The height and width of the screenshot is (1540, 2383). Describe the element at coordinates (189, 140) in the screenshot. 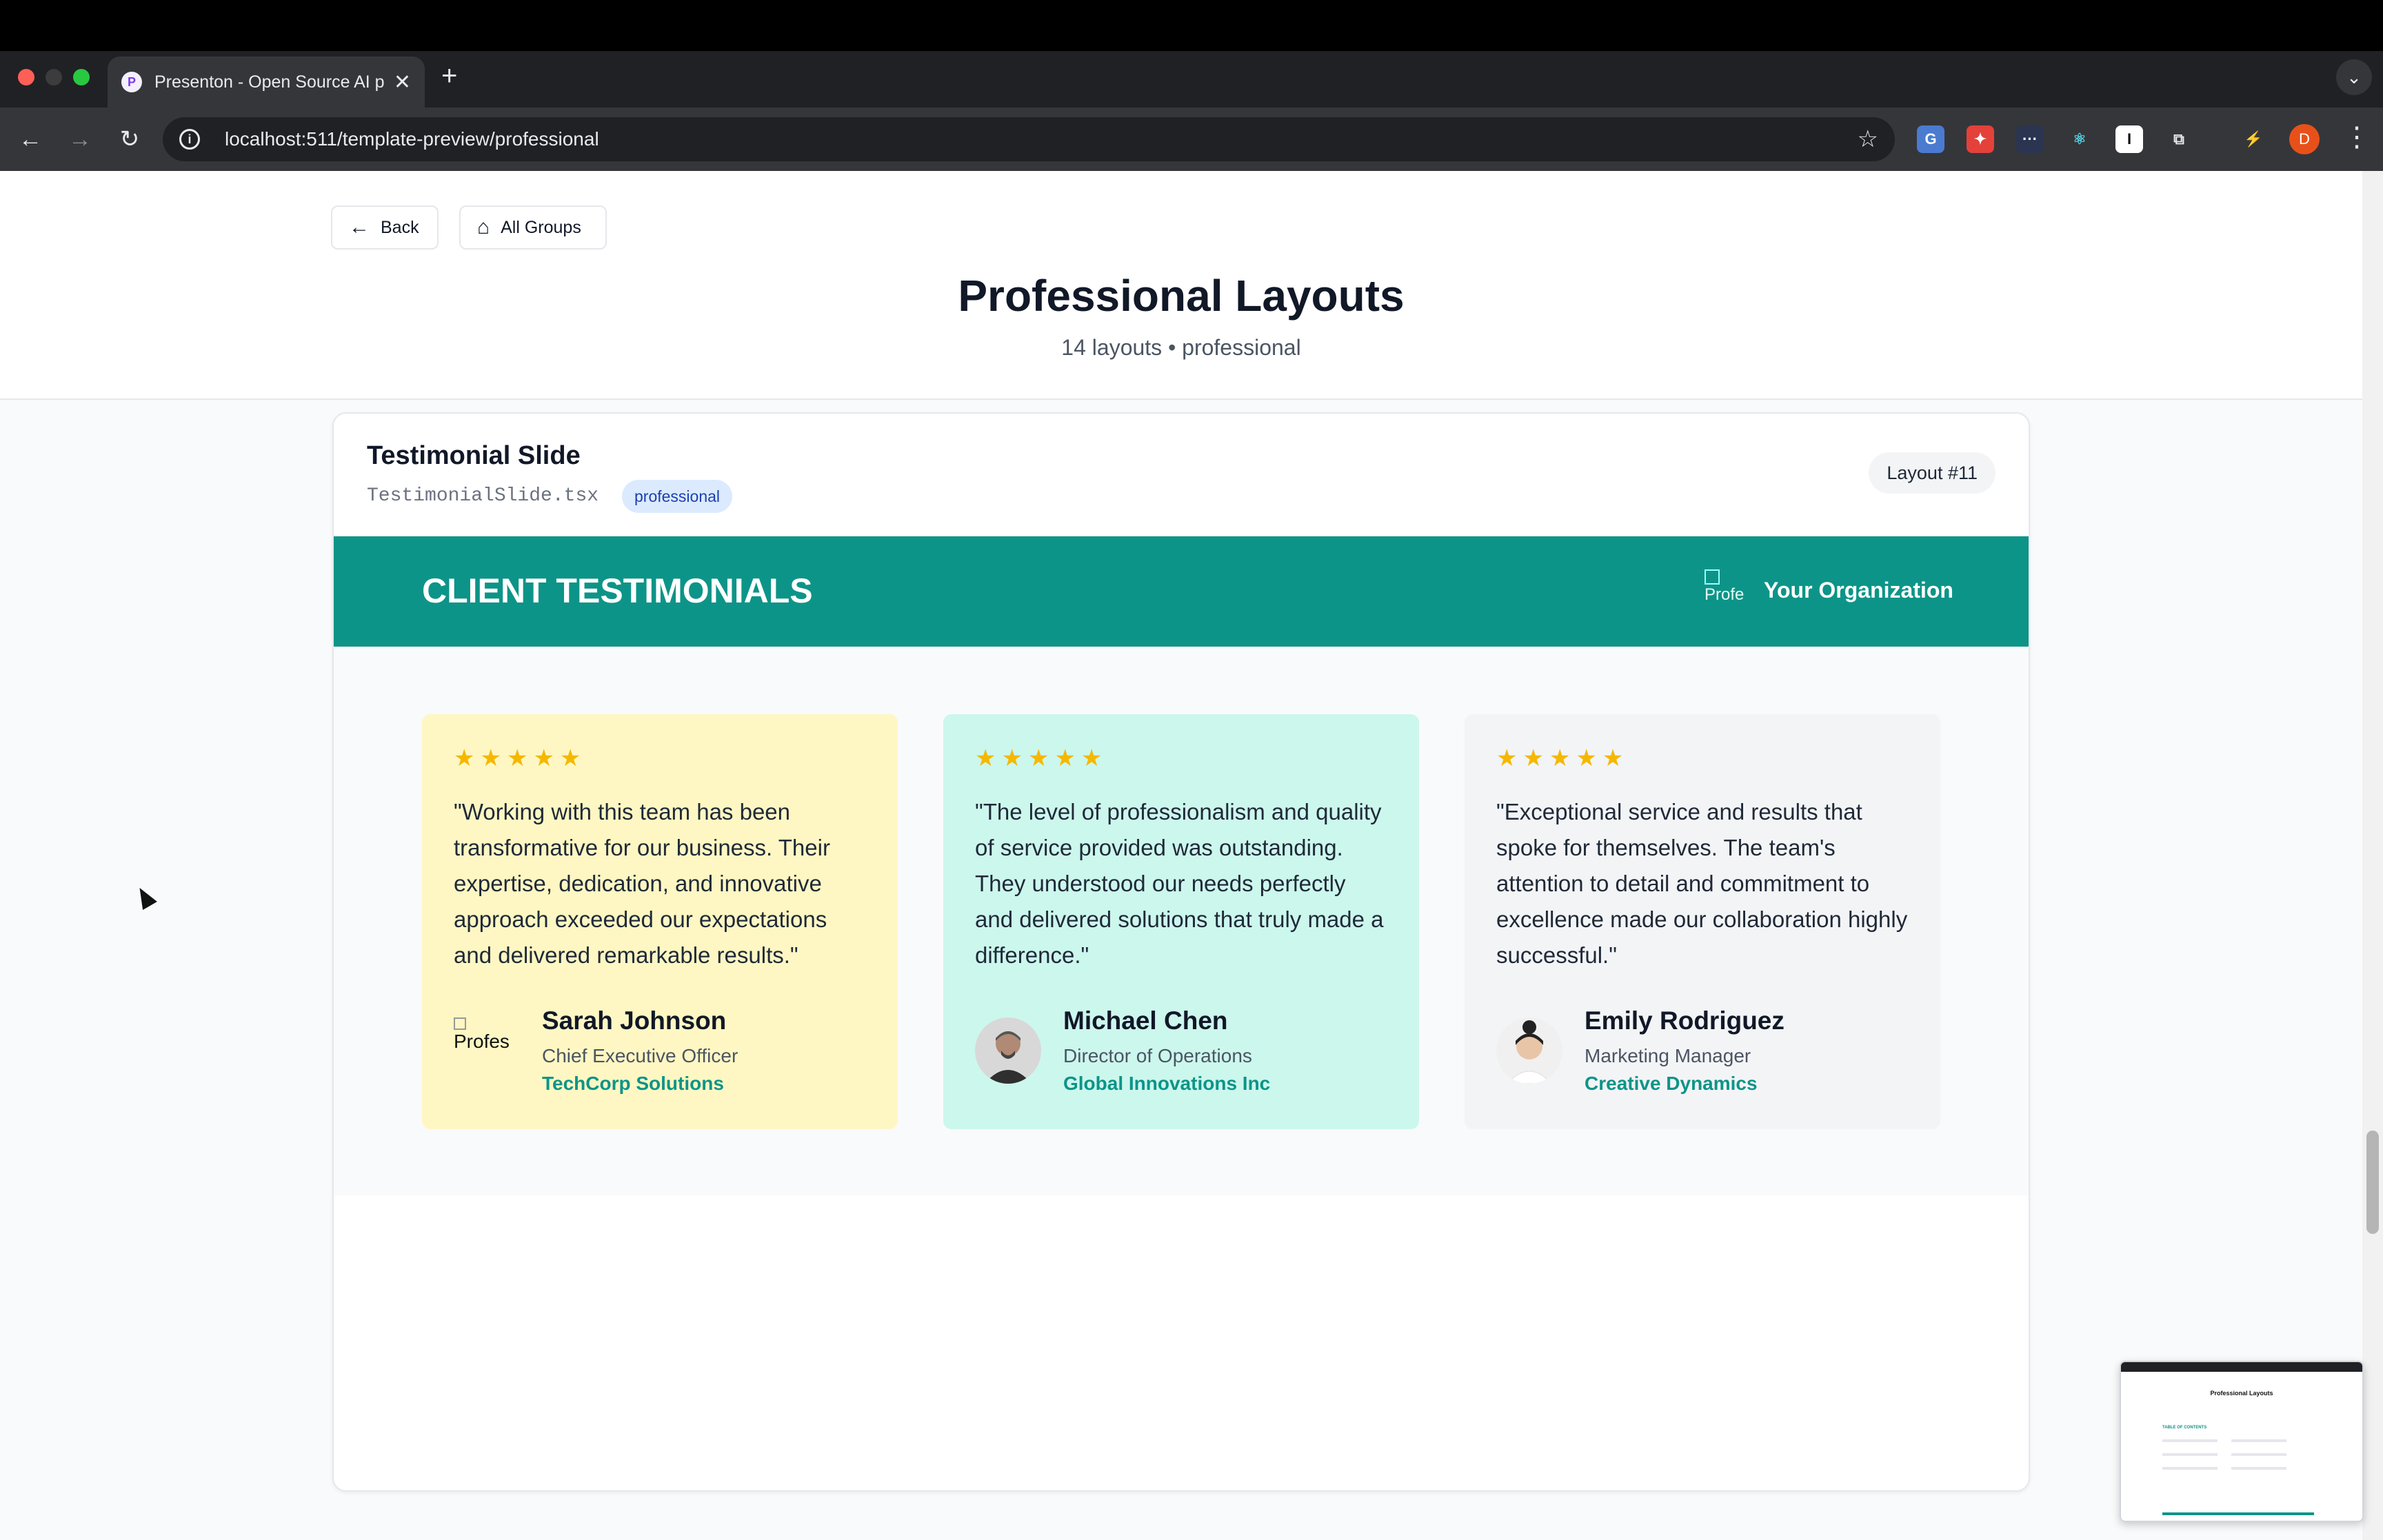

I see `site-info-icon: i` at that location.